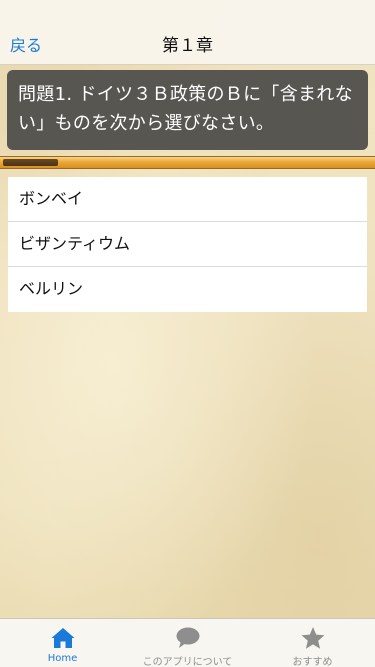  I want to click on tab-home-label: Home, so click(62, 658).